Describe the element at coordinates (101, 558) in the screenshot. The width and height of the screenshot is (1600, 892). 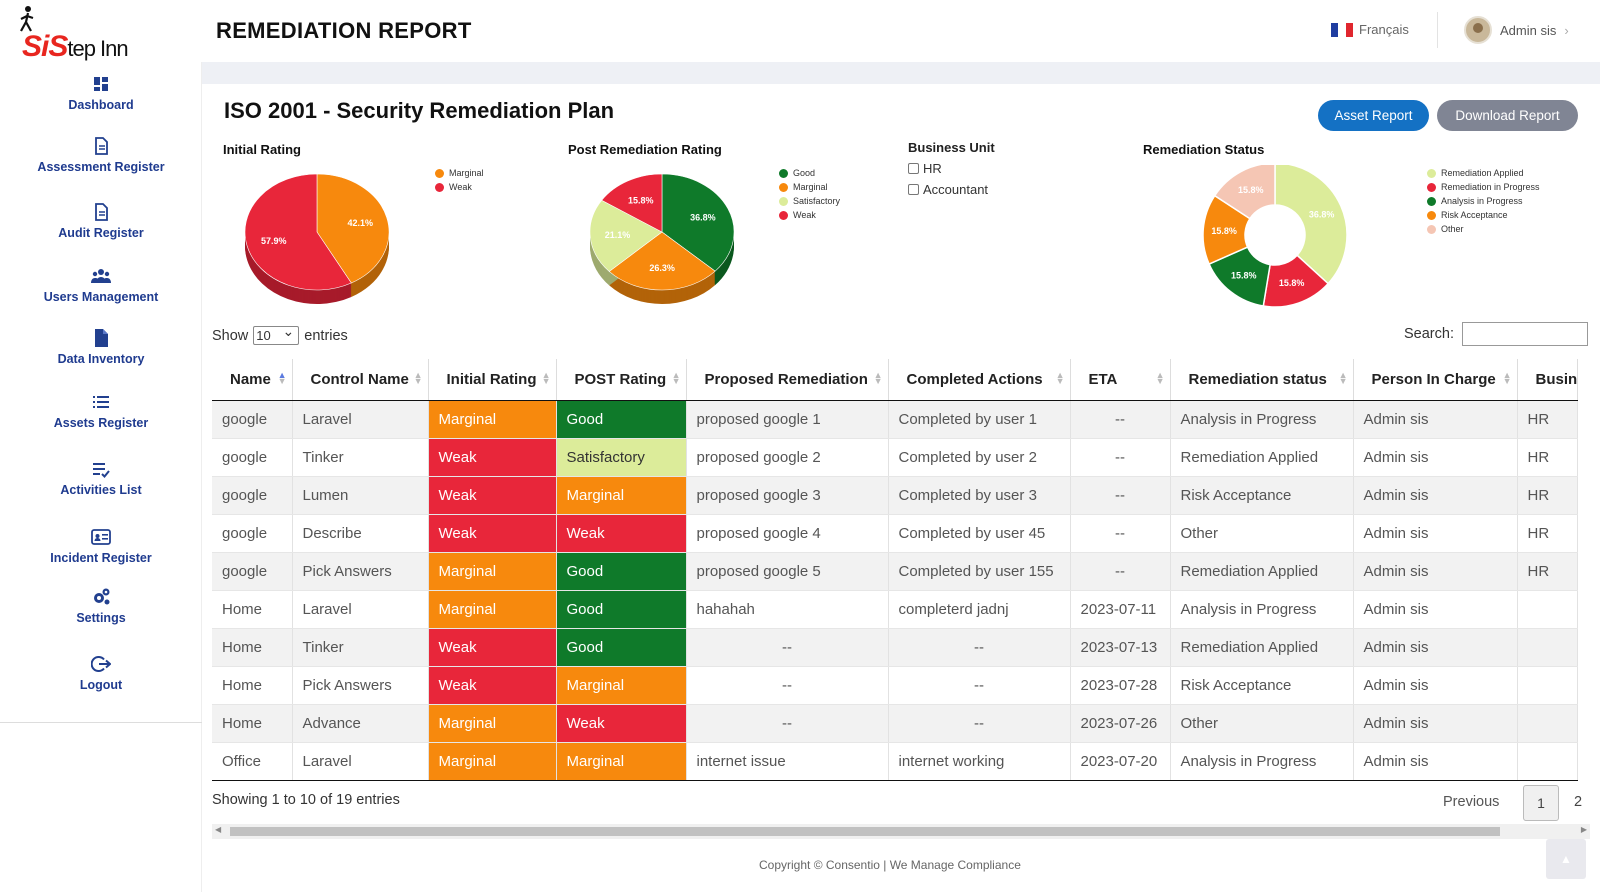
I see `sidebar-item-label: Incident Register` at that location.